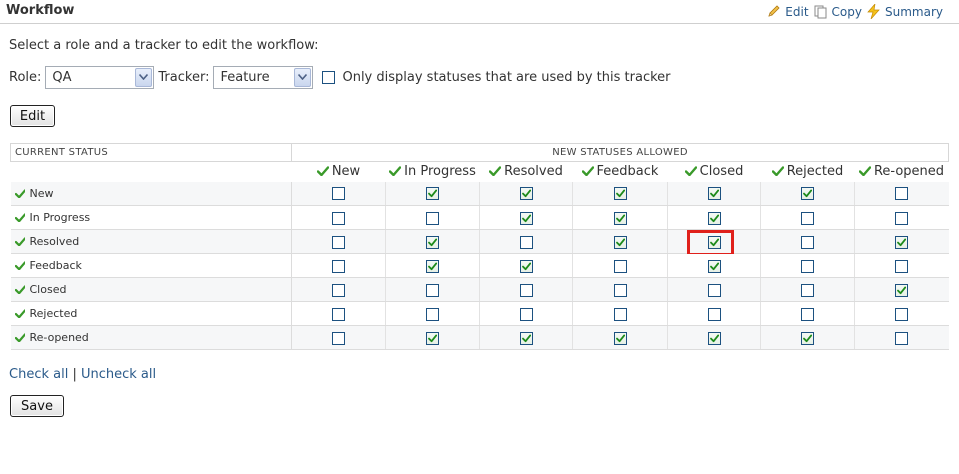 This screenshot has width=959, height=474. Describe the element at coordinates (721, 172) in the screenshot. I see `column-header-label: Closed` at that location.